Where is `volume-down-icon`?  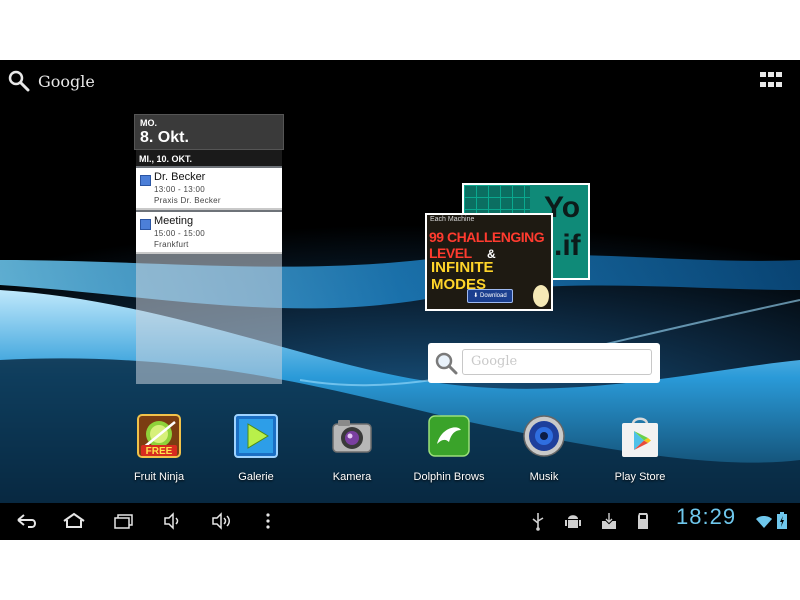
volume-down-icon is located at coordinates (173, 521).